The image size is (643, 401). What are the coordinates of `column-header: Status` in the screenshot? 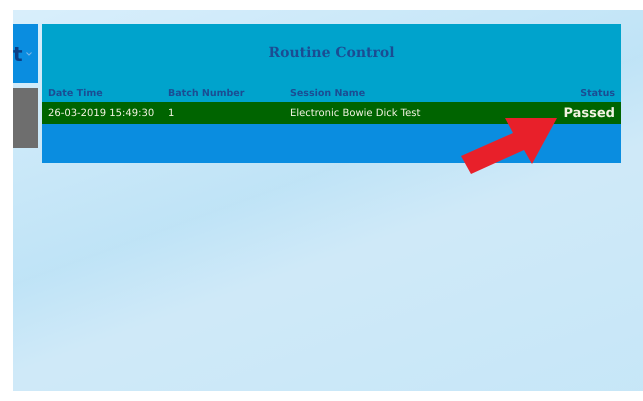 It's located at (597, 94).